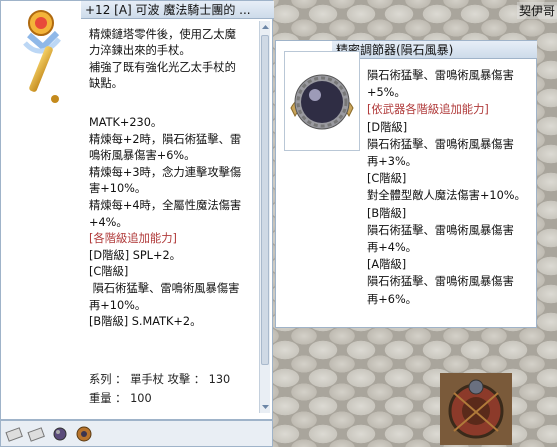  Describe the element at coordinates (84, 434) in the screenshot. I see `gear-icon` at that location.